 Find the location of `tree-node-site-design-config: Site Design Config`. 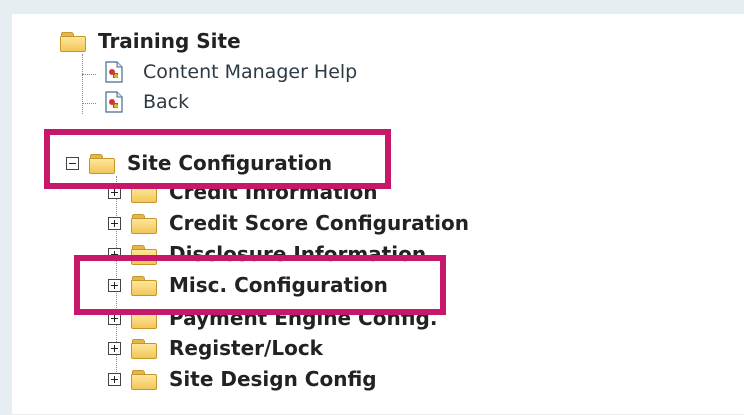

tree-node-site-design-config: Site Design Config is located at coordinates (242, 379).